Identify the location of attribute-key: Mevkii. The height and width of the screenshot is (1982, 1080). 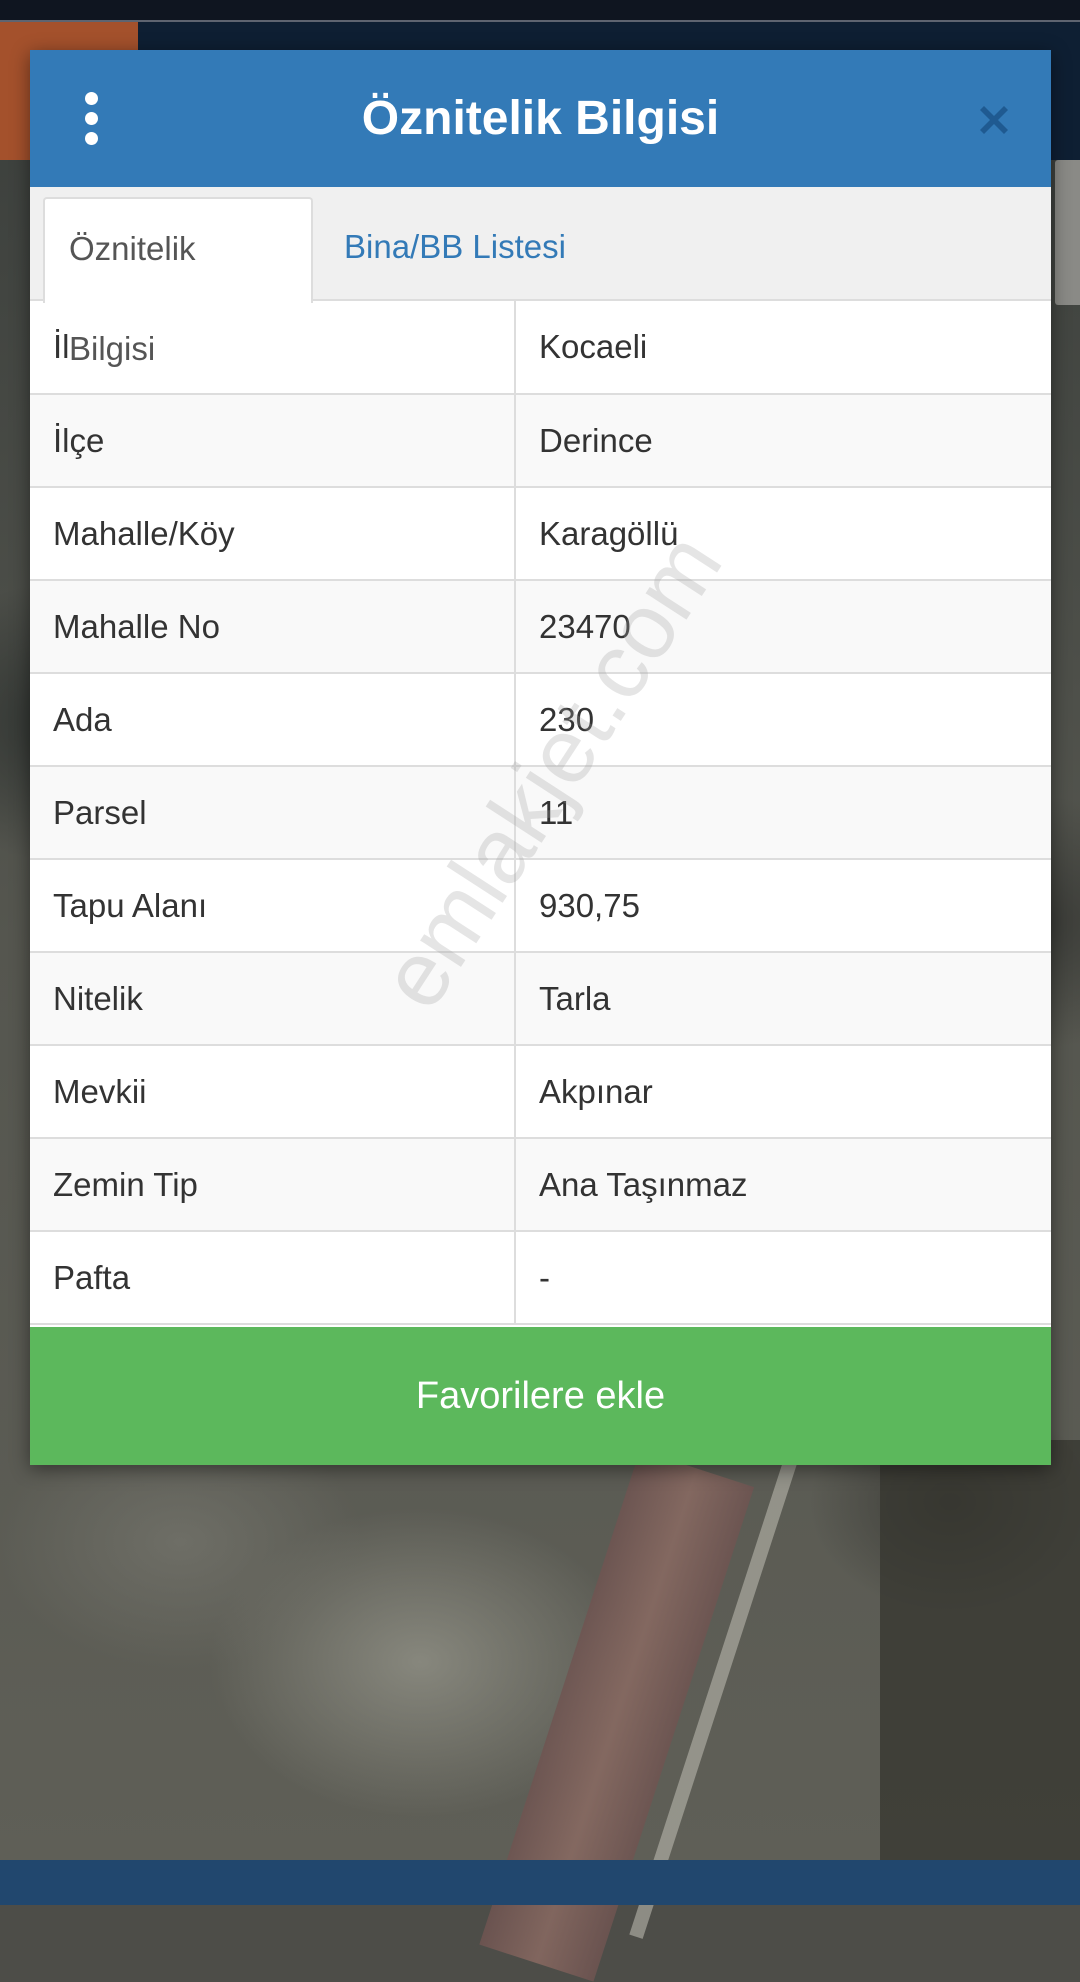
(273, 1091).